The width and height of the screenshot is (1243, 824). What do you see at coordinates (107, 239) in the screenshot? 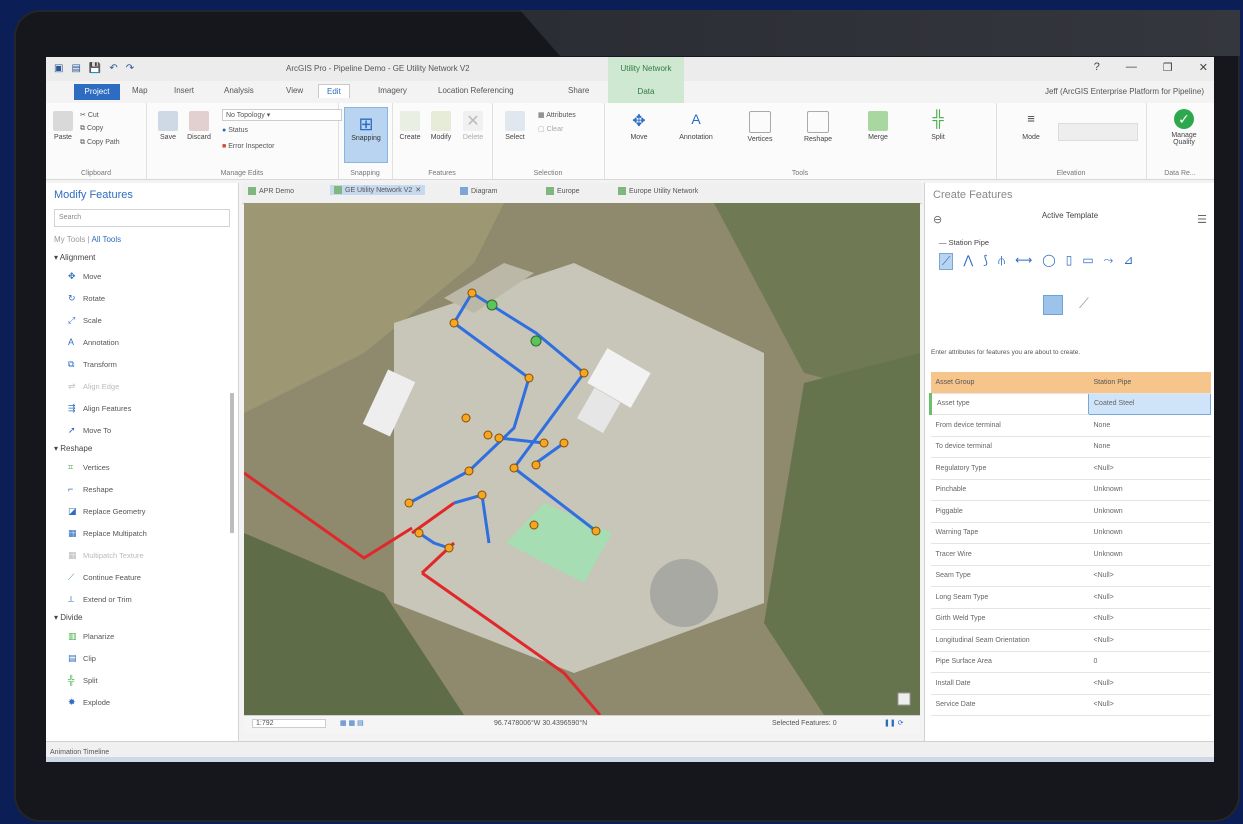
I see `all-tools-link: All Tools` at bounding box center [107, 239].